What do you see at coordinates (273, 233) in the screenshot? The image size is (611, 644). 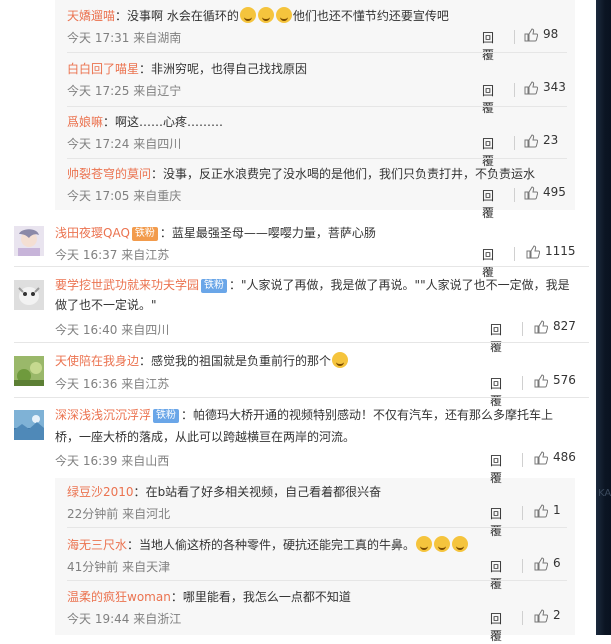 I see `comment-text: 蓝星最强圣母——嘤嘤力量，菩萨心肠` at bounding box center [273, 233].